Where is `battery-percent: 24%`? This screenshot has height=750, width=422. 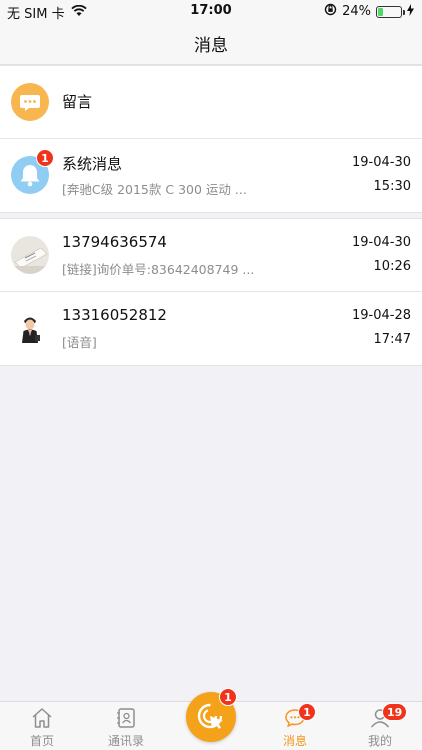
battery-percent: 24% is located at coordinates (356, 11).